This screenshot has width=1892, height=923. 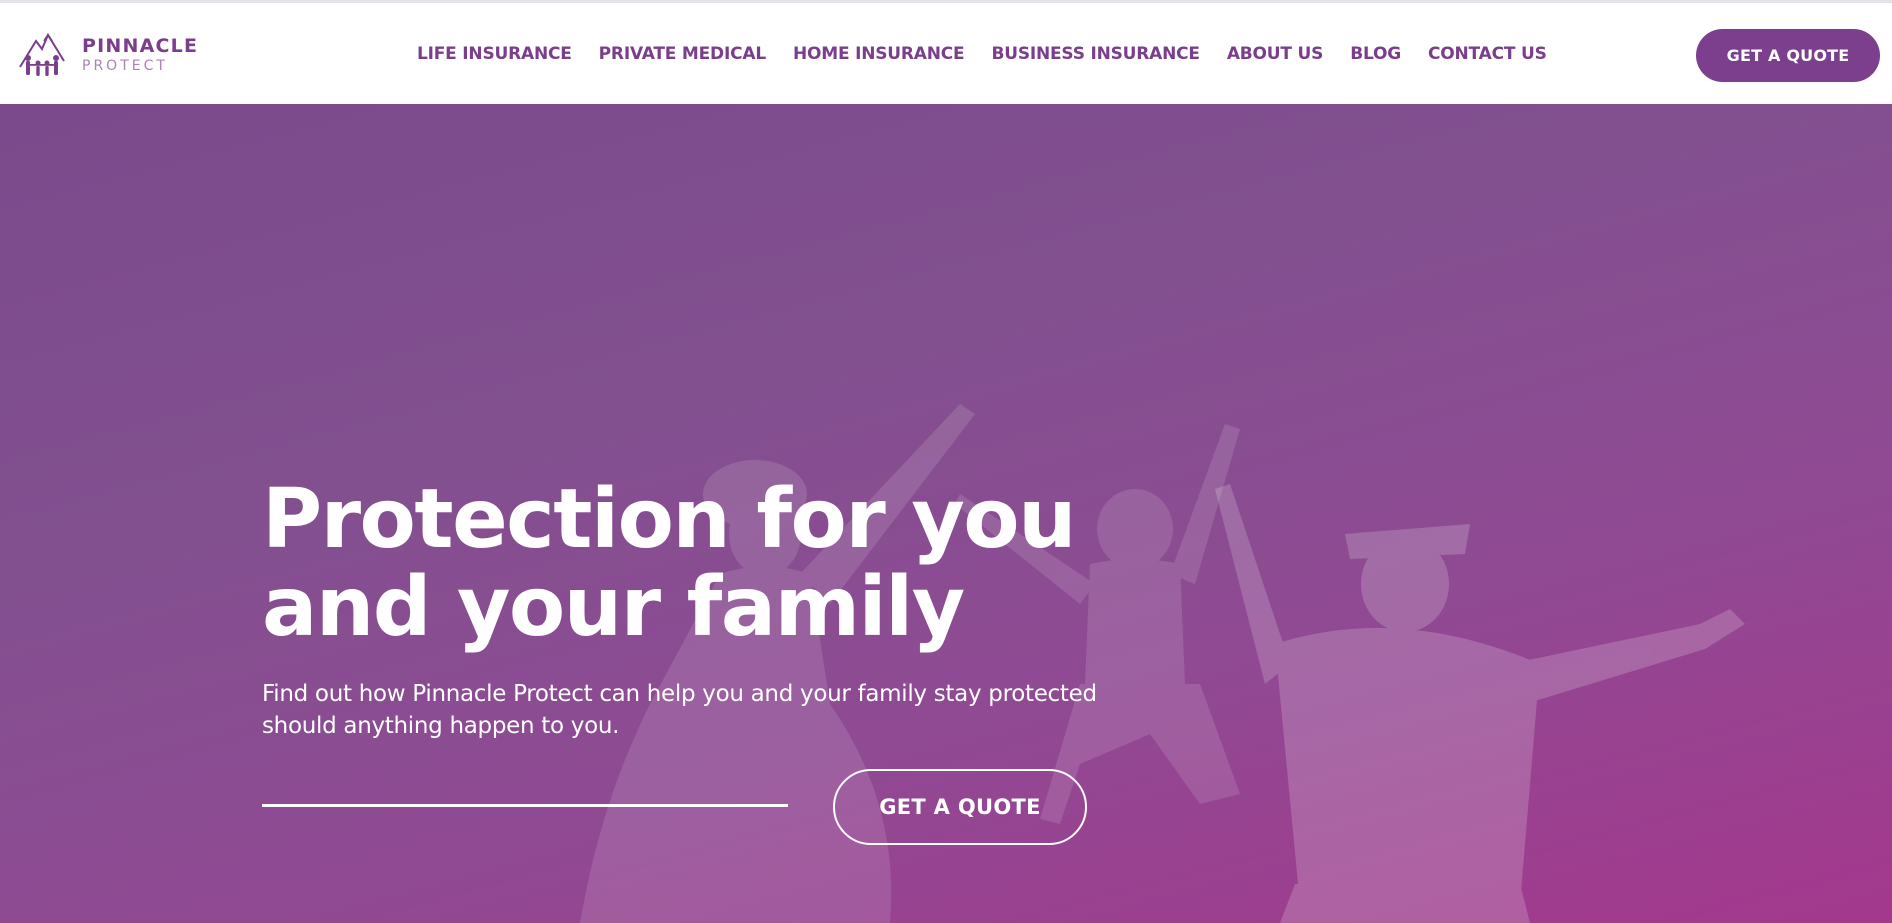 I want to click on nav-business-insurance: BUSINESS INSURANCE, so click(x=1095, y=54).